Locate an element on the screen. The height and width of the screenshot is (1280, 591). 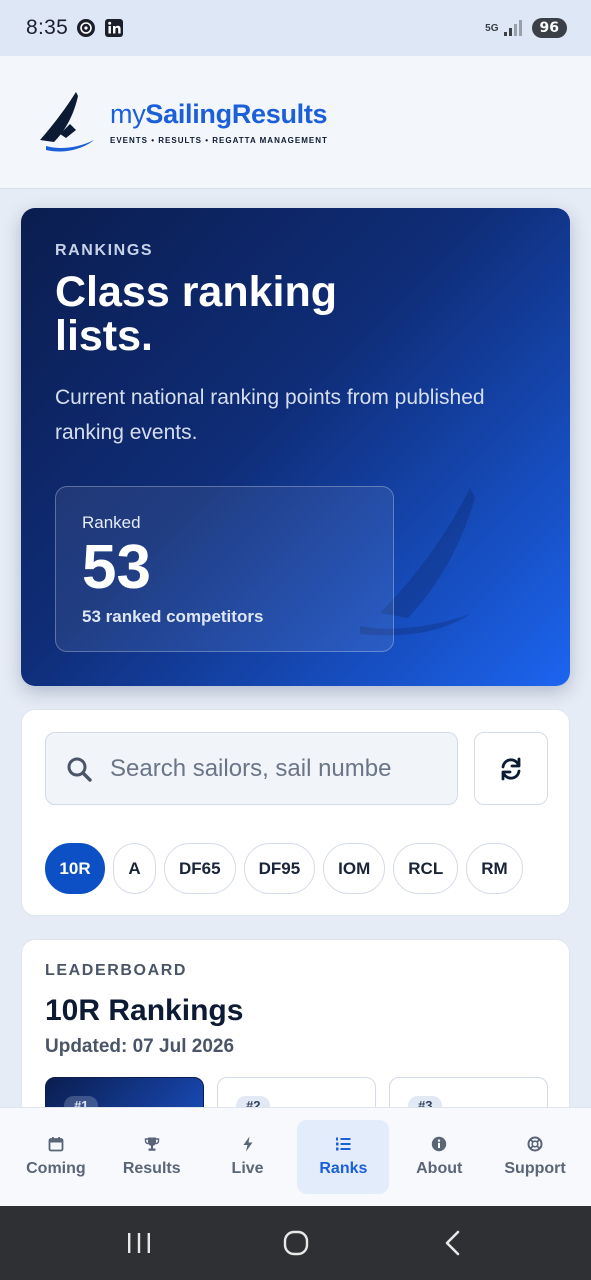
nav-live: Live is located at coordinates (248, 1157).